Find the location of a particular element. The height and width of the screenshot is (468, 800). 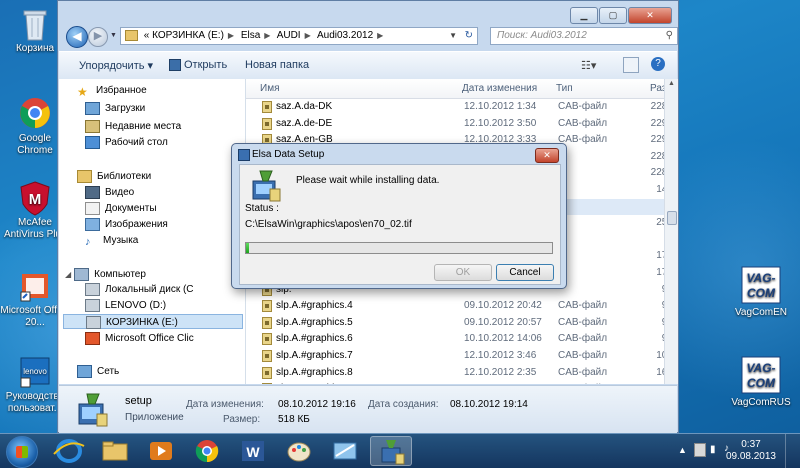

open-button: Открыть is located at coordinates (198, 65).